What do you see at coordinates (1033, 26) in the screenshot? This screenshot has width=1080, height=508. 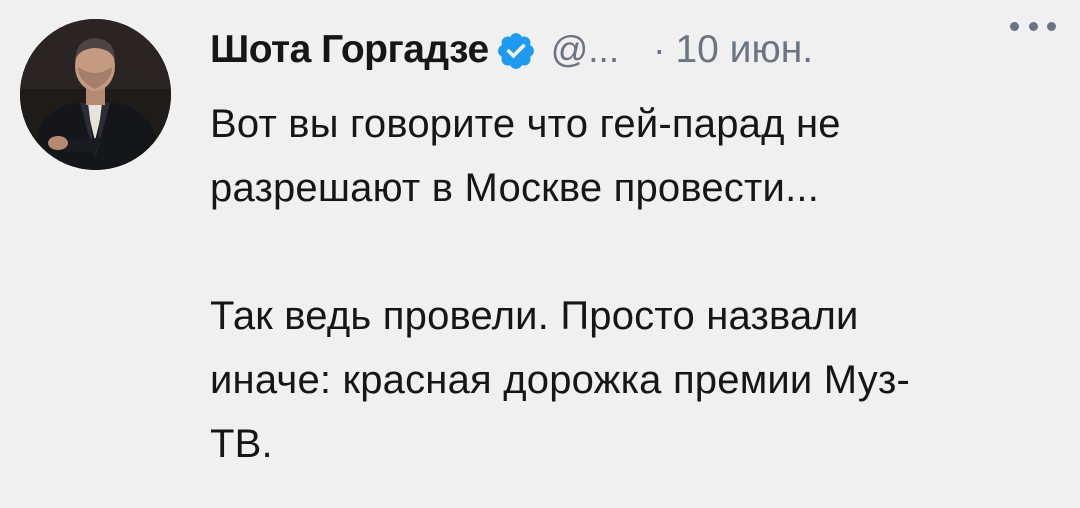 I see `more-options-button` at bounding box center [1033, 26].